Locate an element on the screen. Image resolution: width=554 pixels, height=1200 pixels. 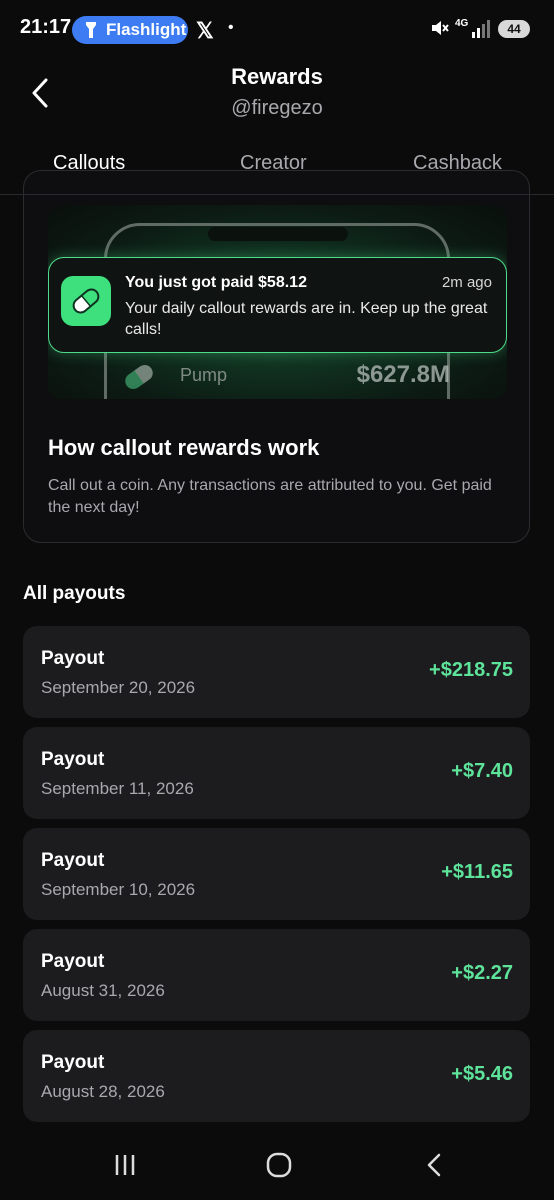
battery-icon: 44 is located at coordinates (514, 29).